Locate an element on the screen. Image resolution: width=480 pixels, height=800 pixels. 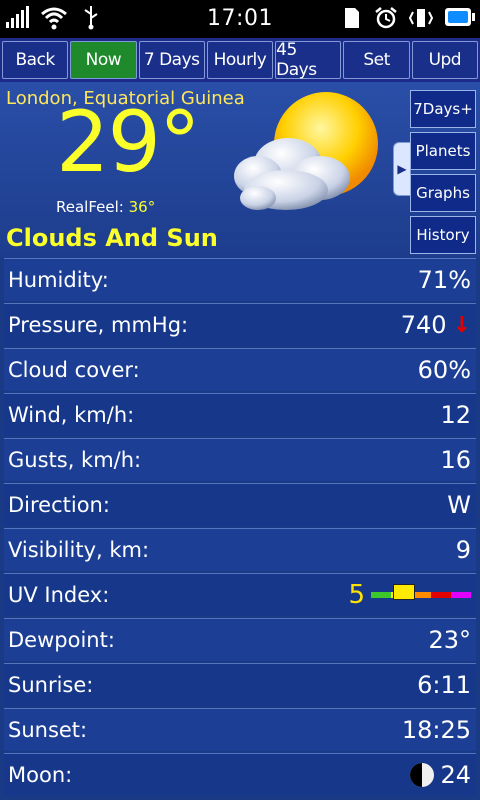
realfeel: RealFeel: 36° is located at coordinates (105, 207).